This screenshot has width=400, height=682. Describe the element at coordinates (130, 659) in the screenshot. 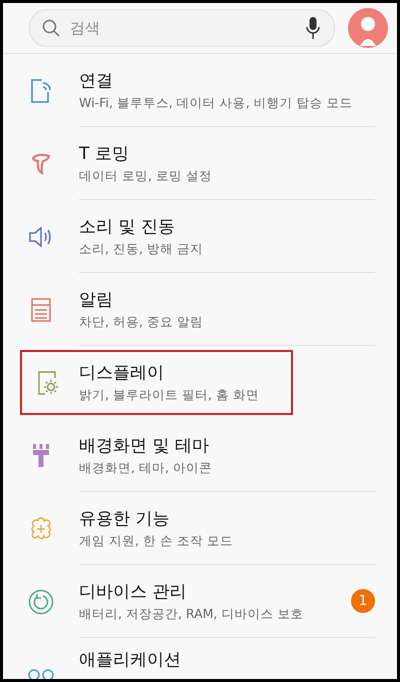

I see `setting-title: 애플리케이션` at that location.